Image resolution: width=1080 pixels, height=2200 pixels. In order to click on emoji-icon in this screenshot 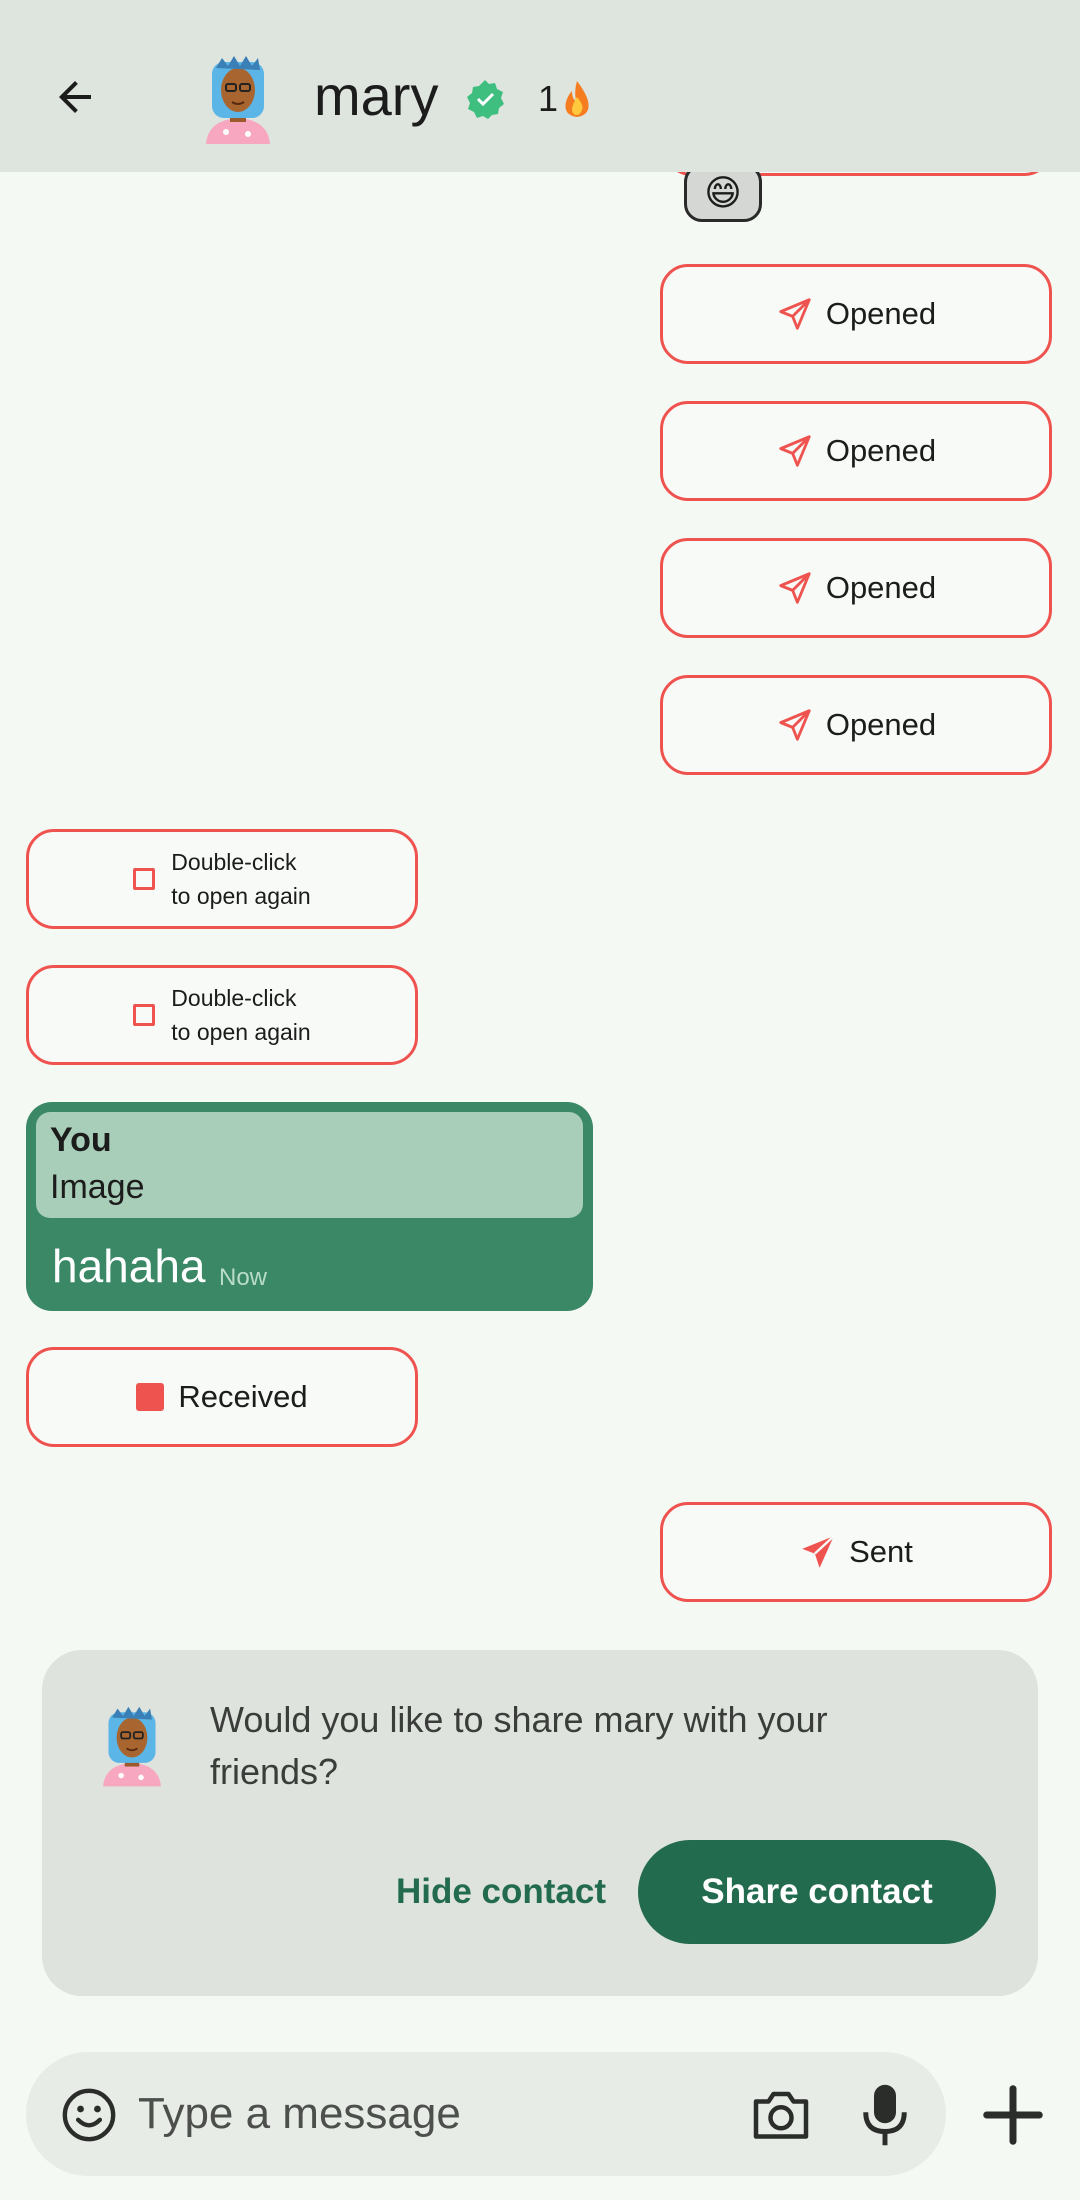, I will do `click(89, 2115)`.